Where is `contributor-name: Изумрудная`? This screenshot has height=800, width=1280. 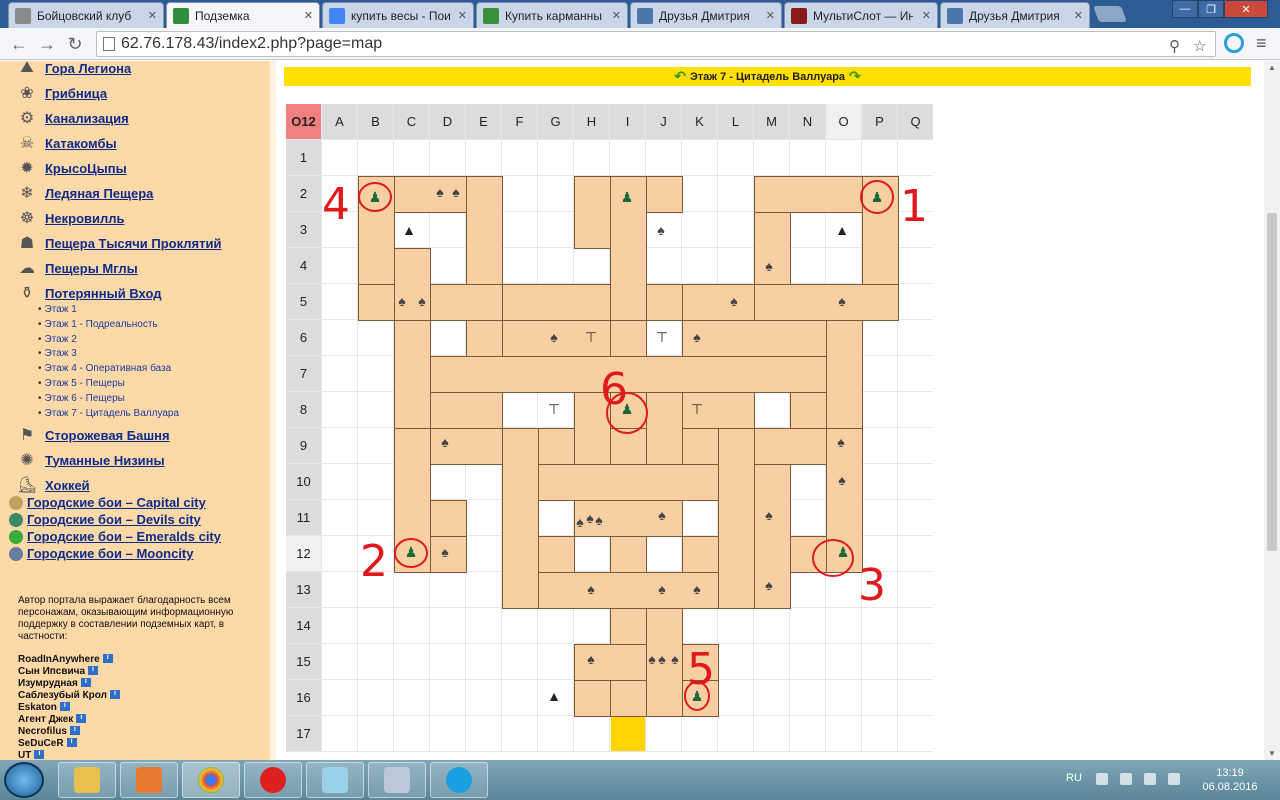
contributor-name: Изумрудная is located at coordinates (48, 683).